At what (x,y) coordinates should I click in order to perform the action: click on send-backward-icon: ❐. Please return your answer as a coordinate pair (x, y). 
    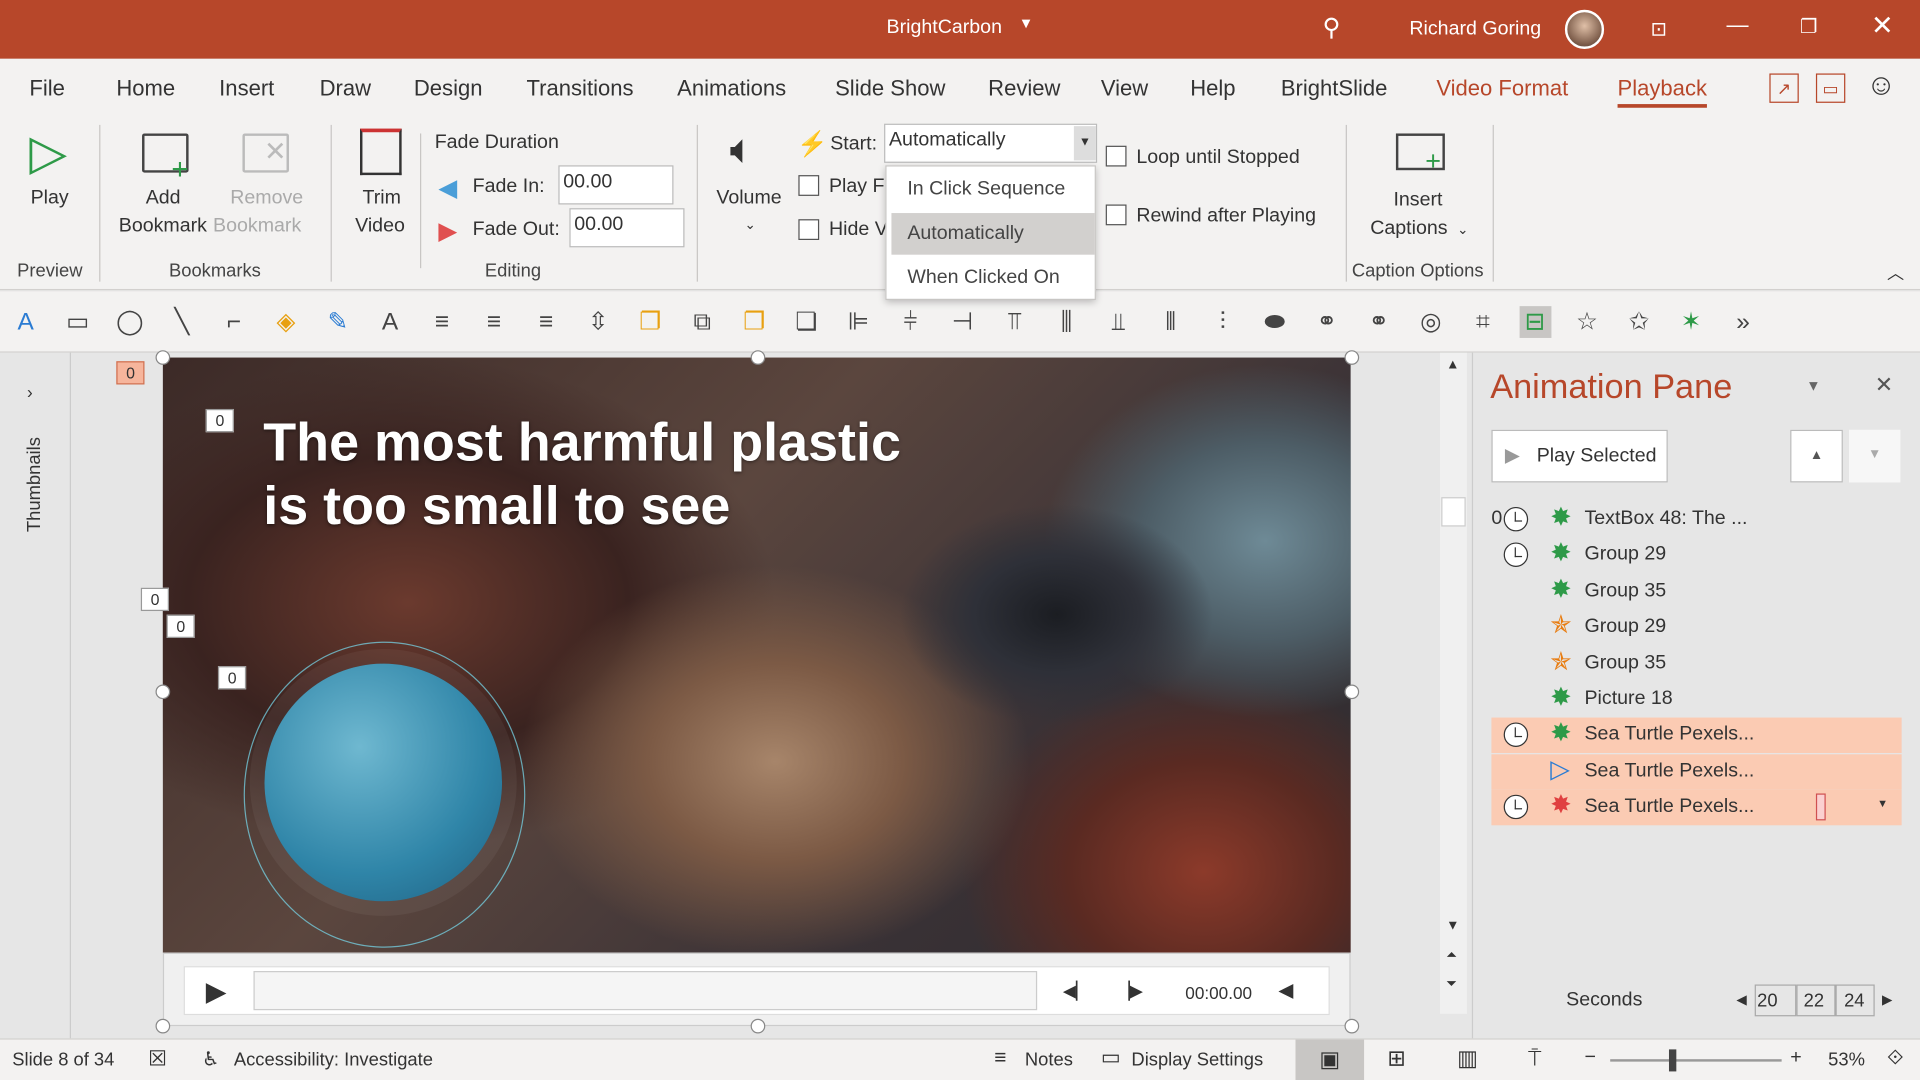
    Looking at the image, I should click on (754, 322).